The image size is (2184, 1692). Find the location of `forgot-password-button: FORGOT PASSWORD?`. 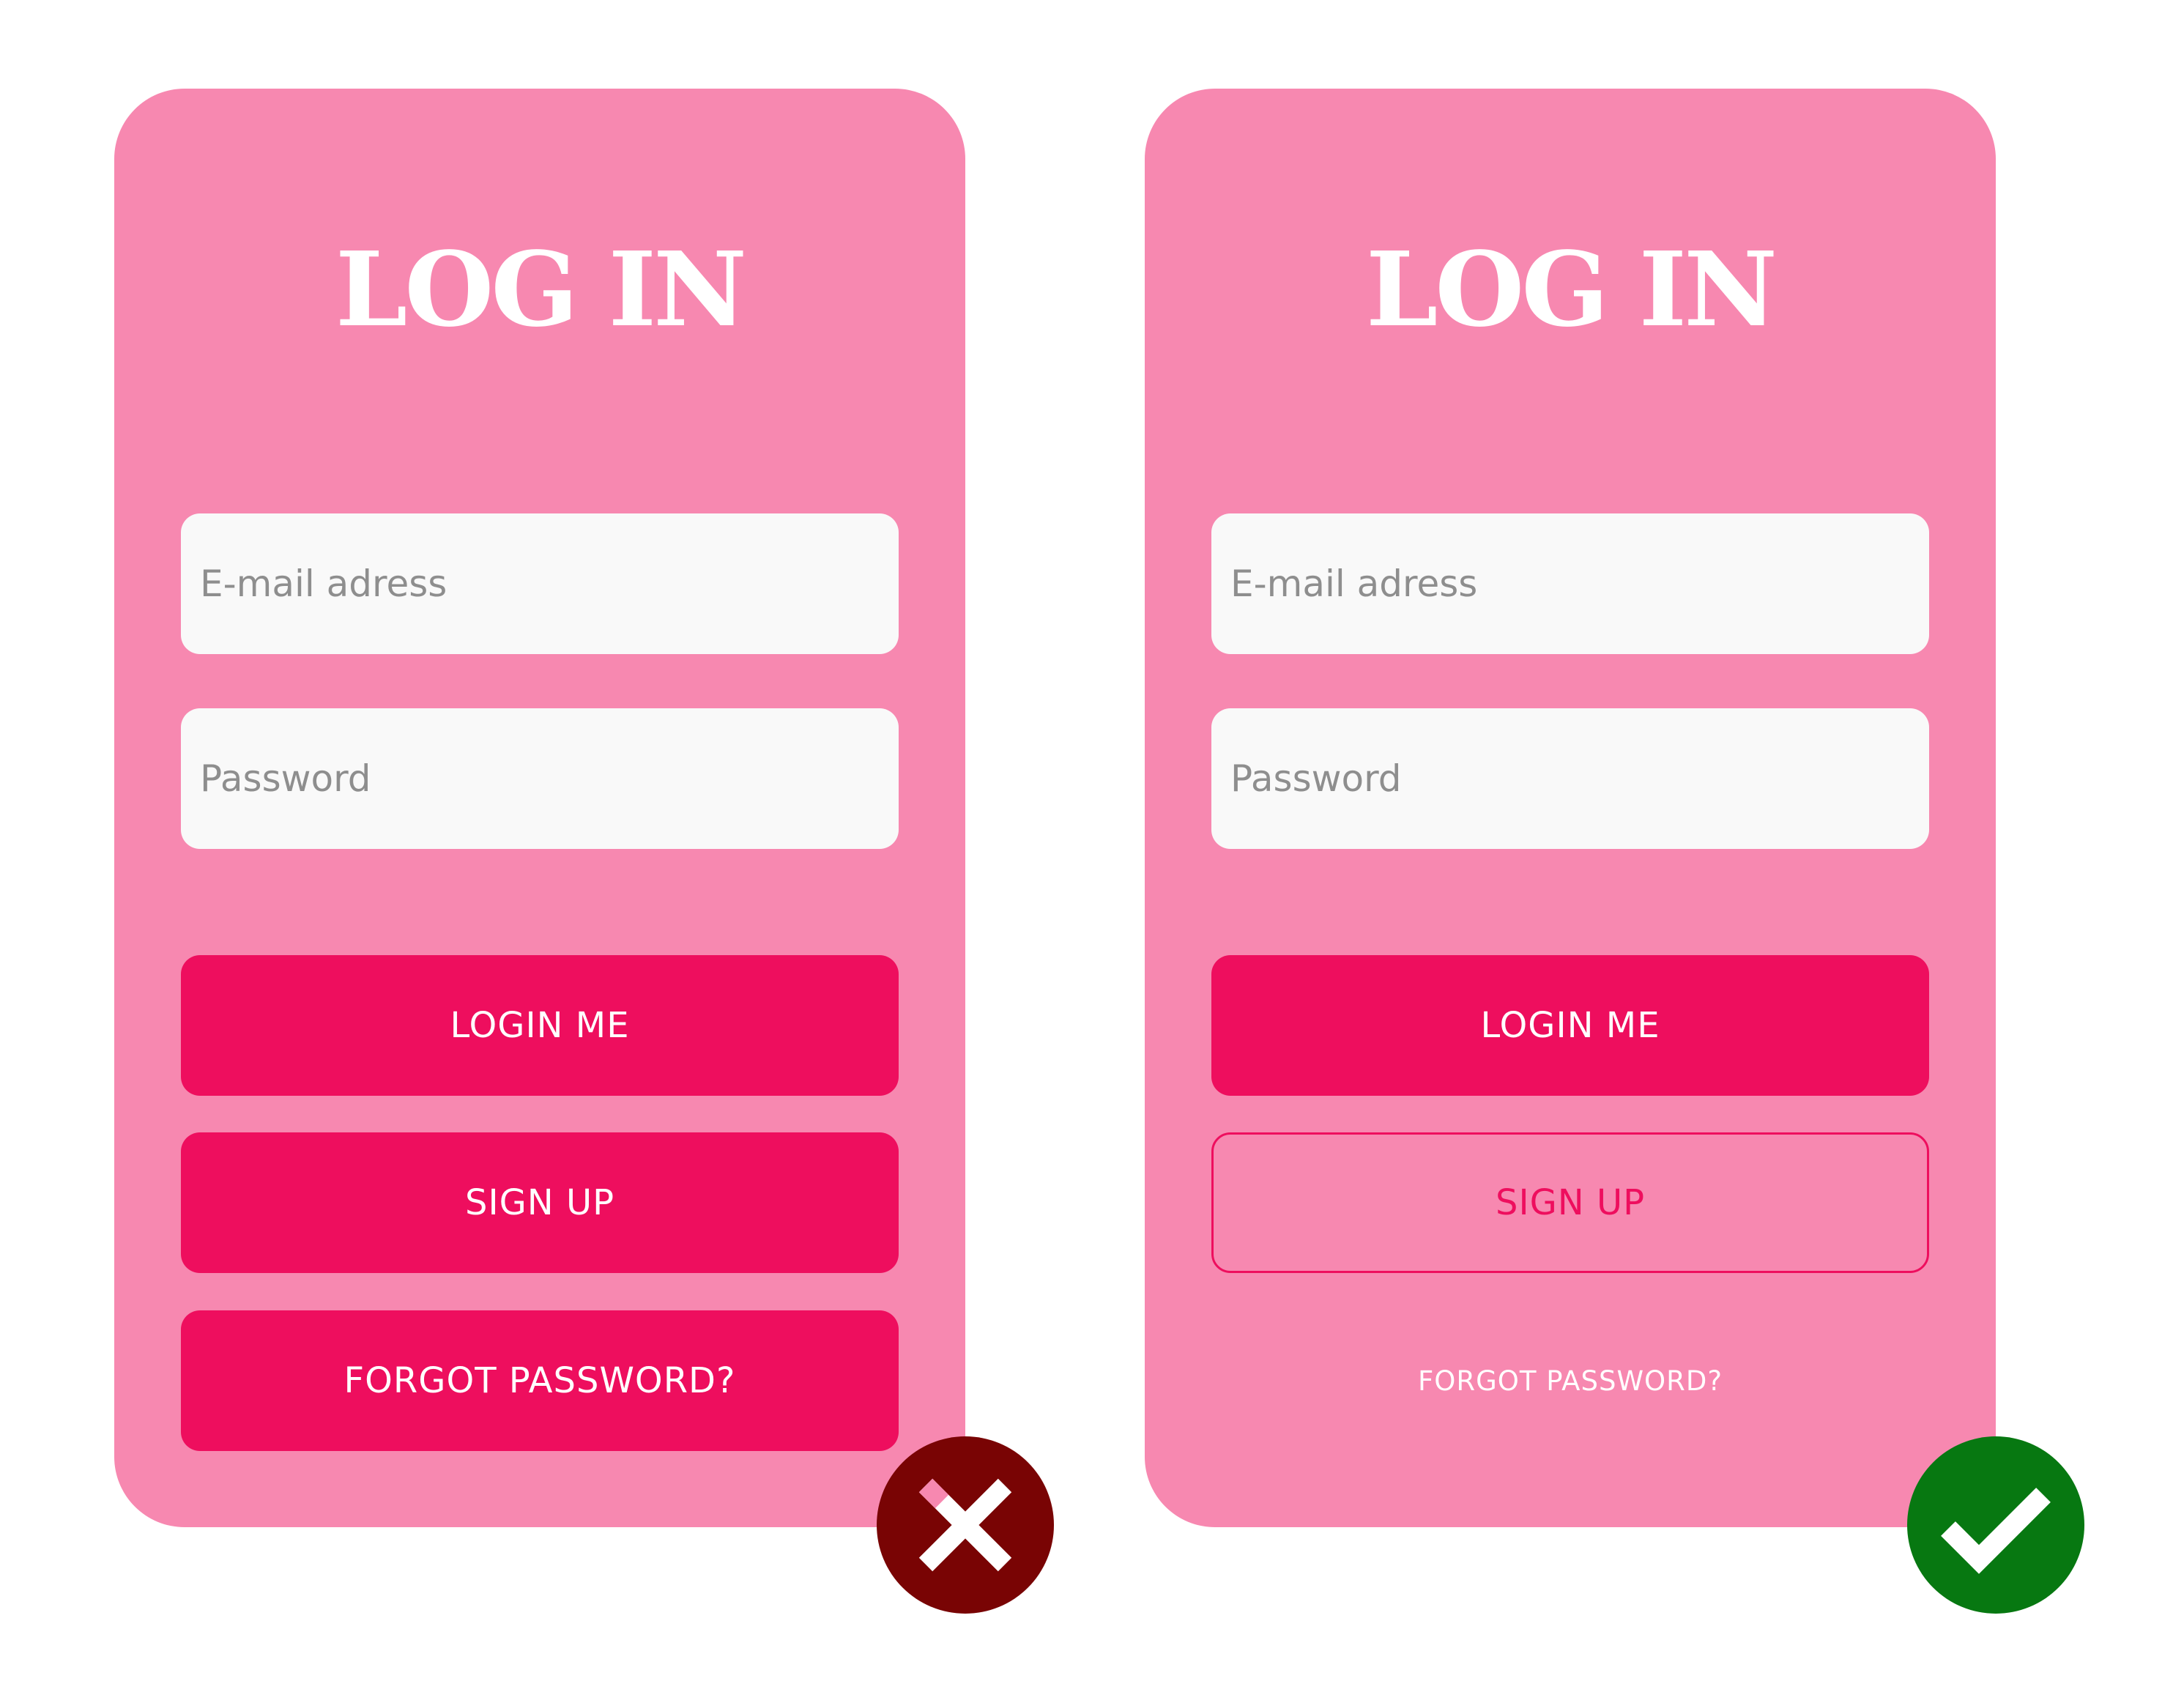

forgot-password-button: FORGOT PASSWORD? is located at coordinates (540, 1380).